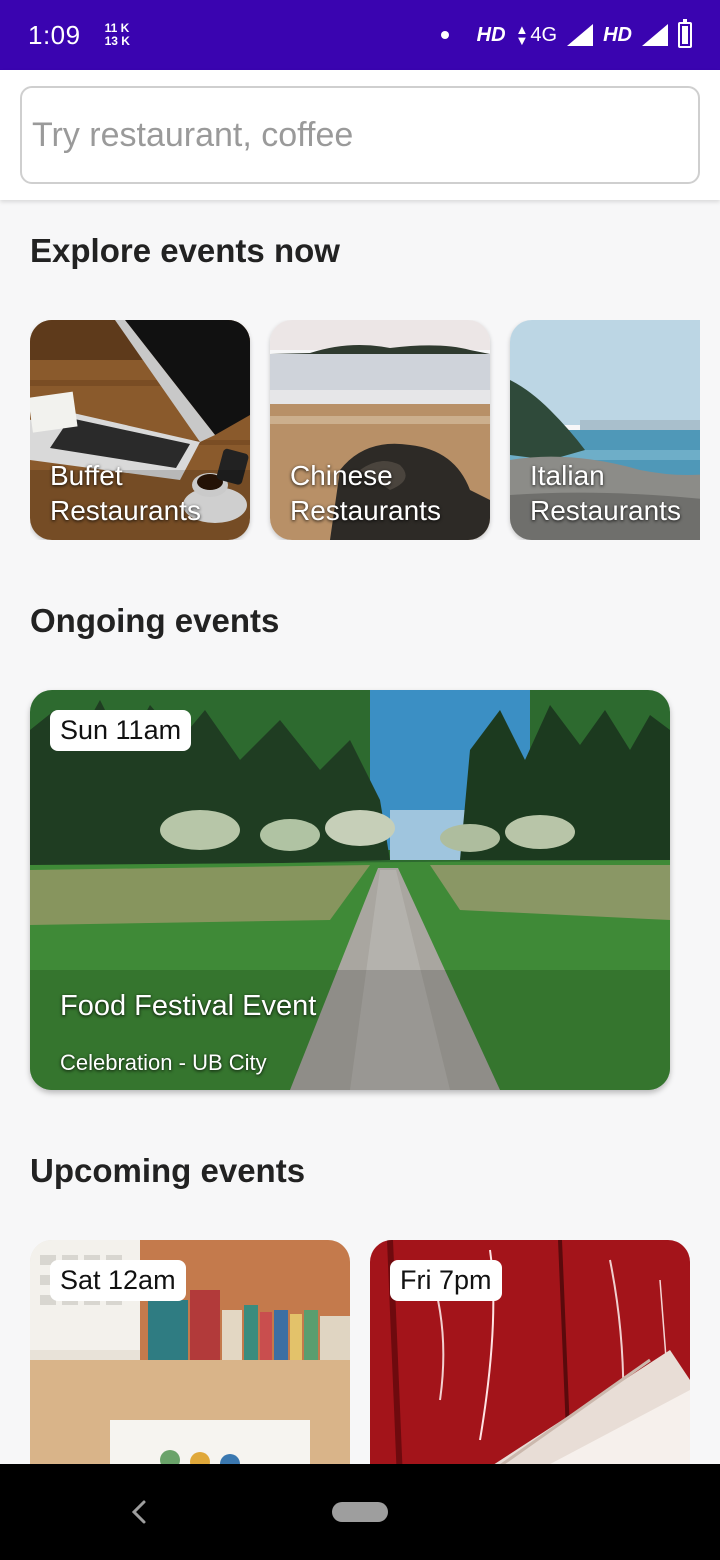  Describe the element at coordinates (188, 1006) in the screenshot. I see `event-title: Food Festival Event` at that location.